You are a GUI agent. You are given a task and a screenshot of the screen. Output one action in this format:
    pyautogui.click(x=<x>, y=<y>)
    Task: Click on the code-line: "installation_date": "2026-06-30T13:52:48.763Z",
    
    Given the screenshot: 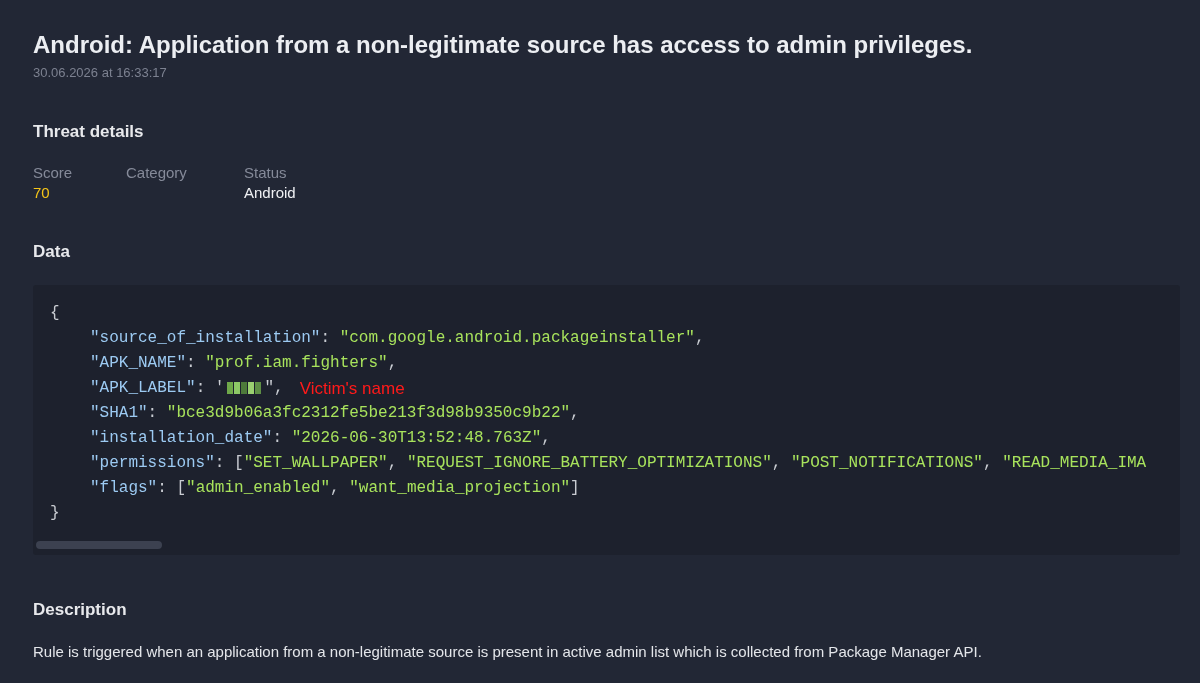 What is the action you would take?
    pyautogui.click(x=320, y=438)
    